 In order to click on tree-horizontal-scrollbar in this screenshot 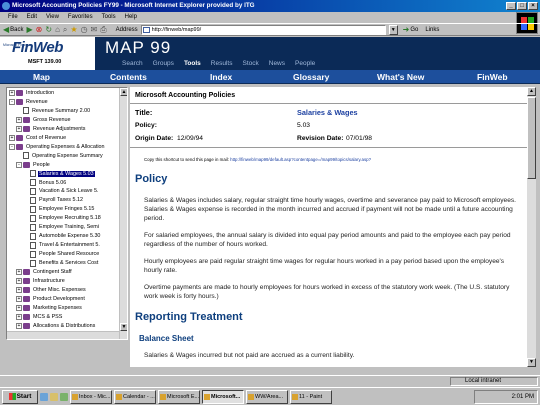, I will do `click(63, 335)`.